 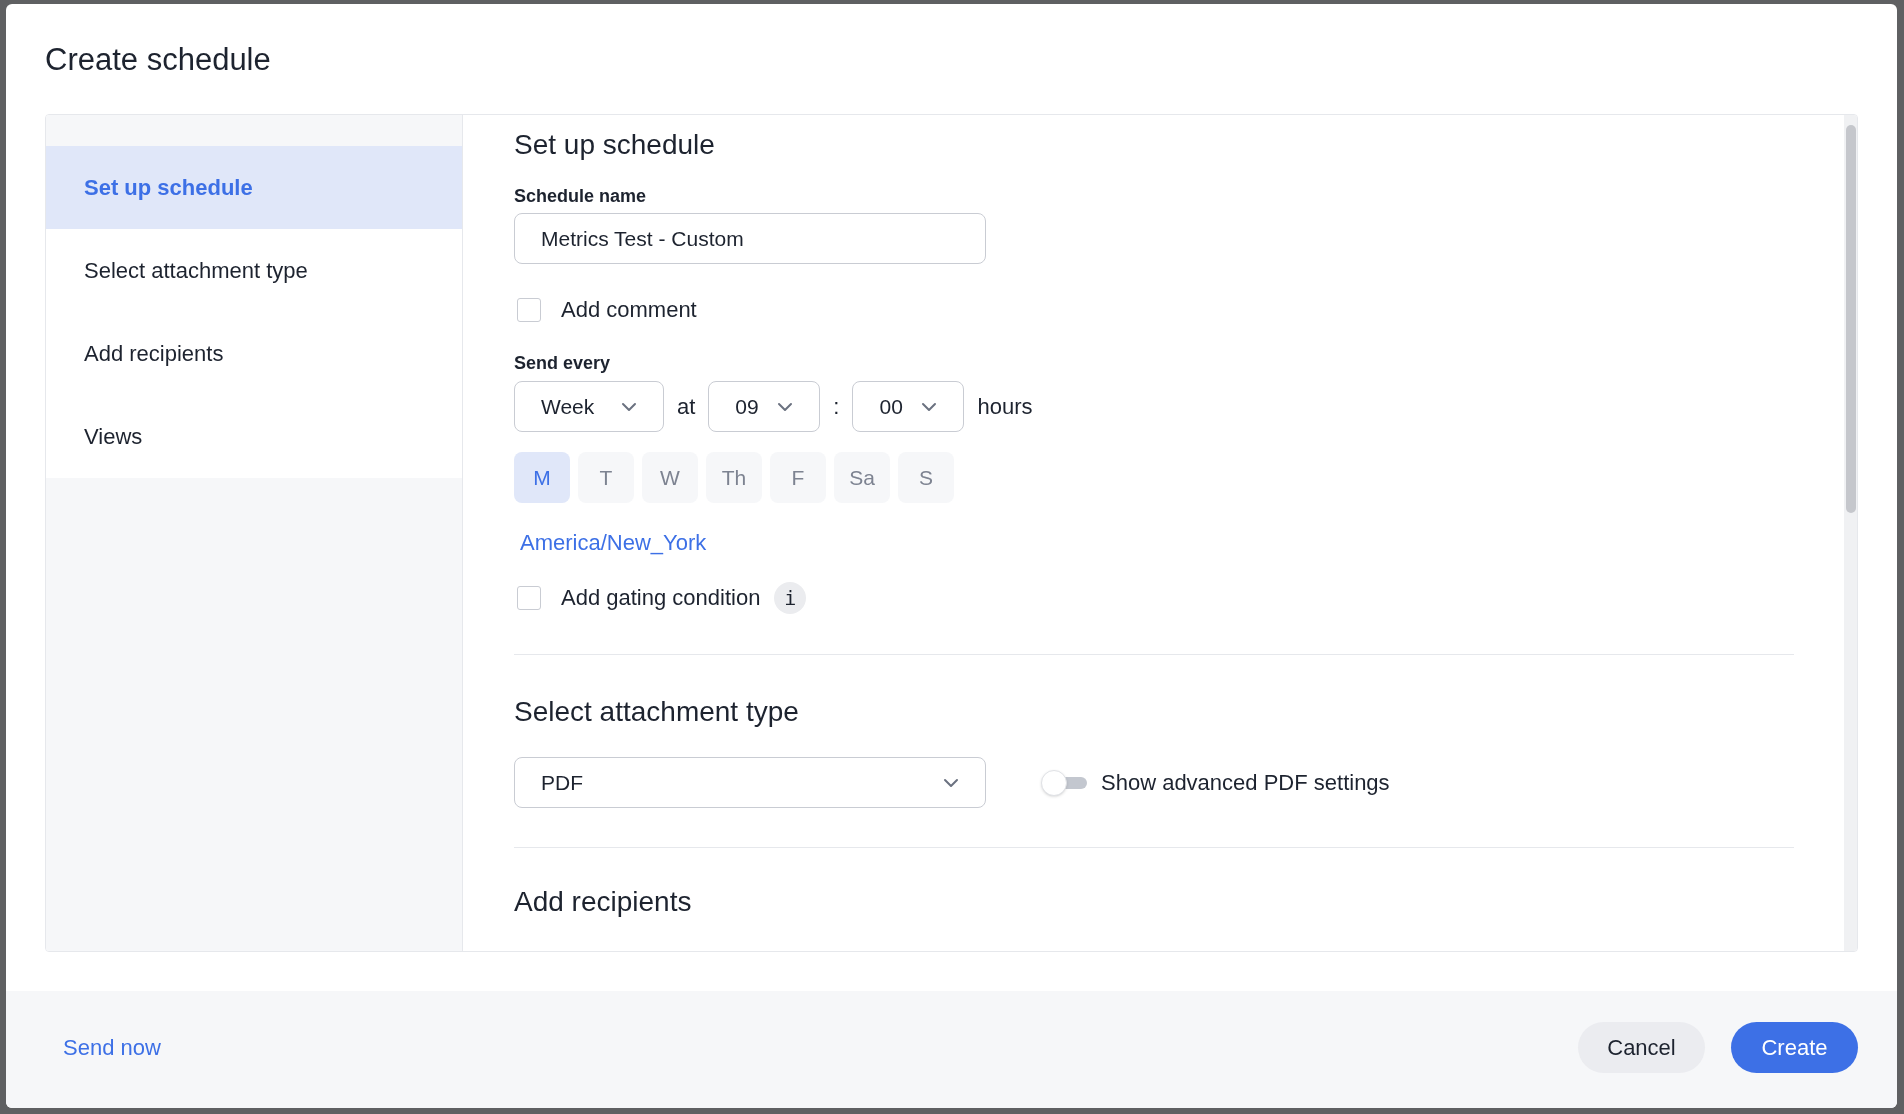 I want to click on checkbox-label: Add gating condition, so click(x=661, y=598).